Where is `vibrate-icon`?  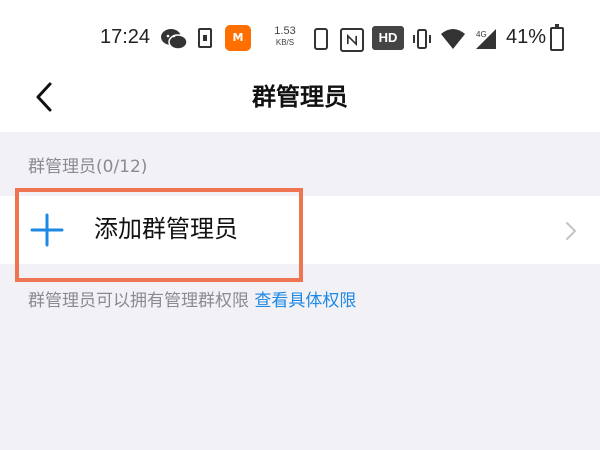
vibrate-icon is located at coordinates (422, 39).